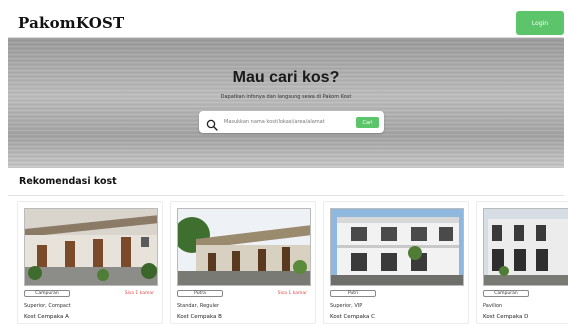 This screenshot has height=324, width=568. What do you see at coordinates (47, 306) in the screenshot?
I see `card-category: Superior, Compact` at bounding box center [47, 306].